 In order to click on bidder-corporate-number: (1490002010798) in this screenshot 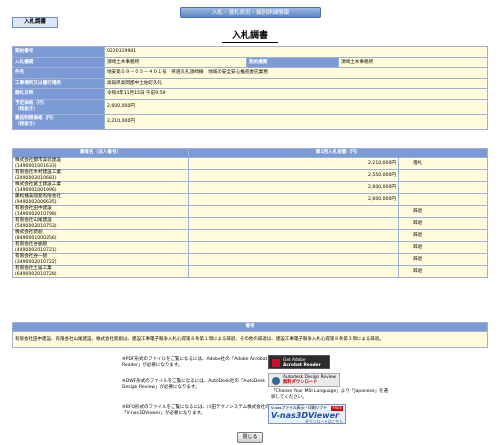, I will do `click(36, 214)`.